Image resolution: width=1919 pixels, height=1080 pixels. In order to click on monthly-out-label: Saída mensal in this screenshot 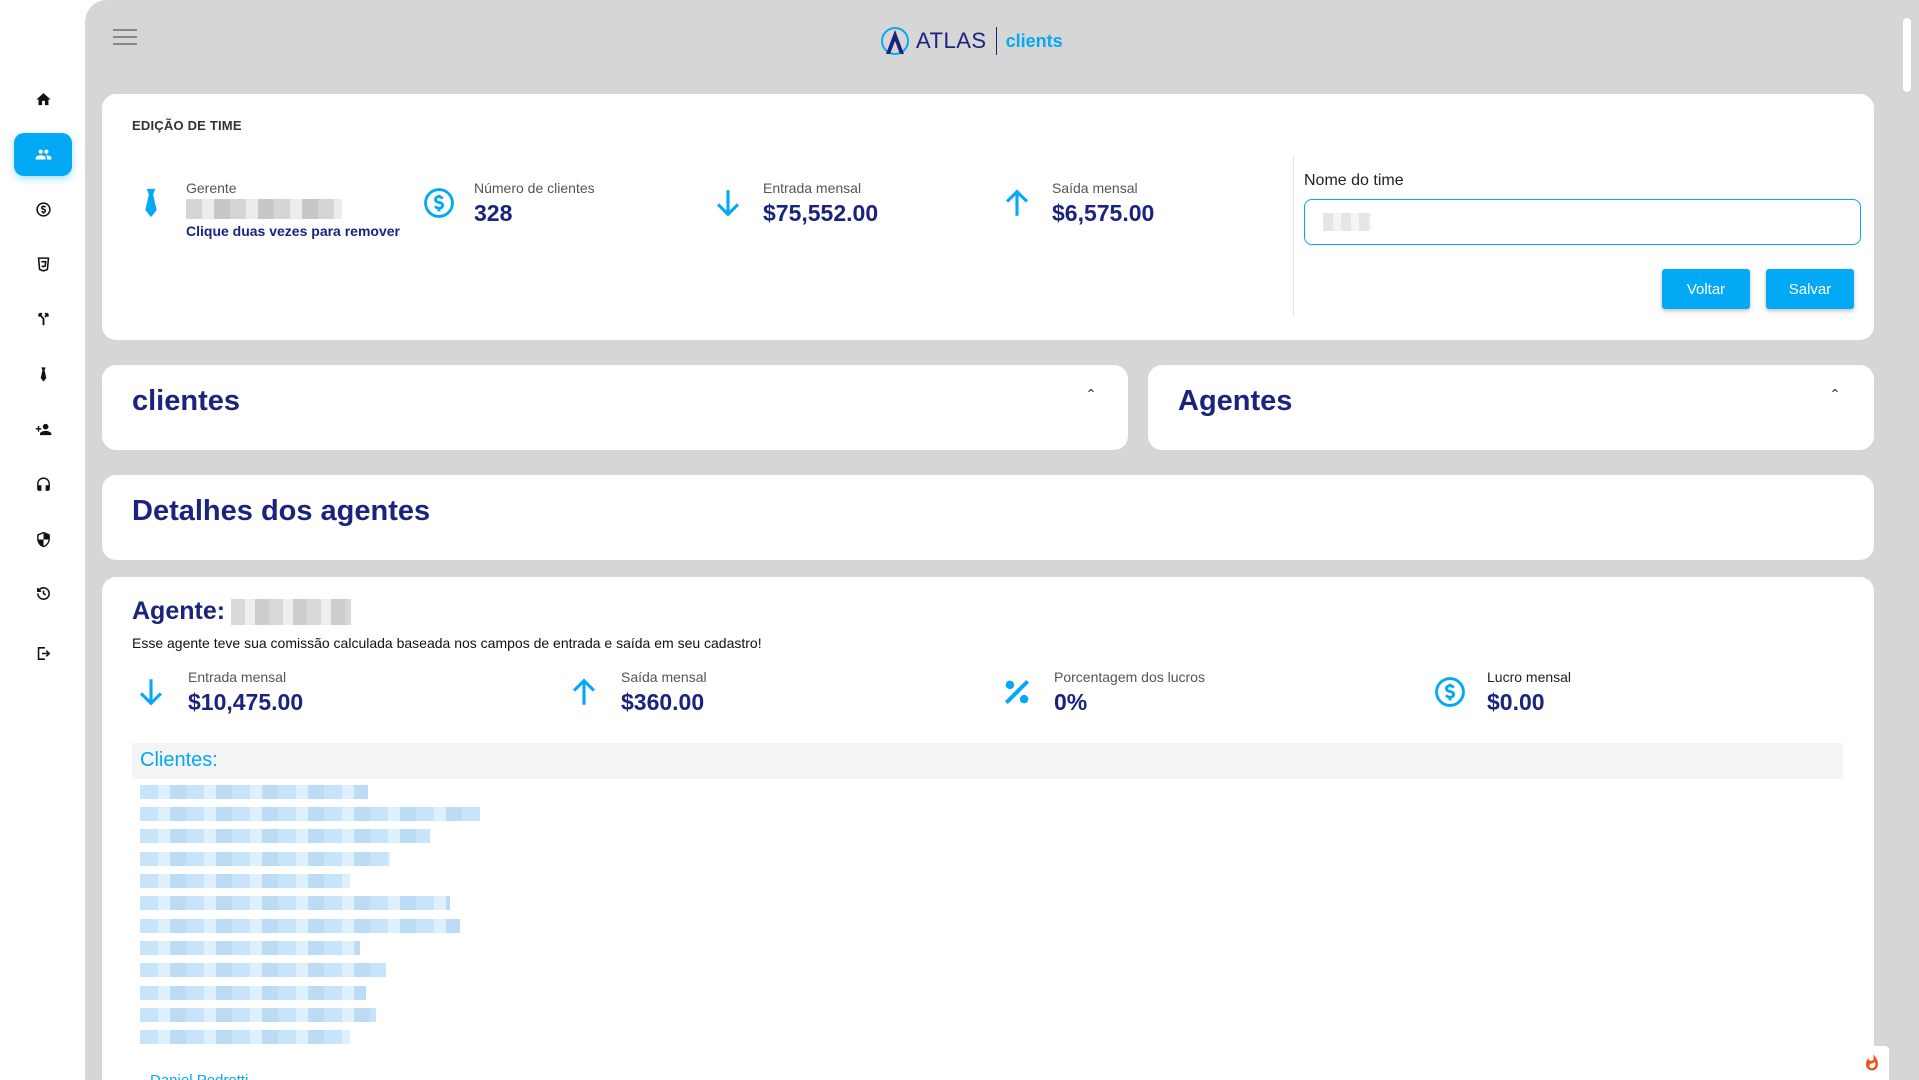, I will do `click(1095, 188)`.